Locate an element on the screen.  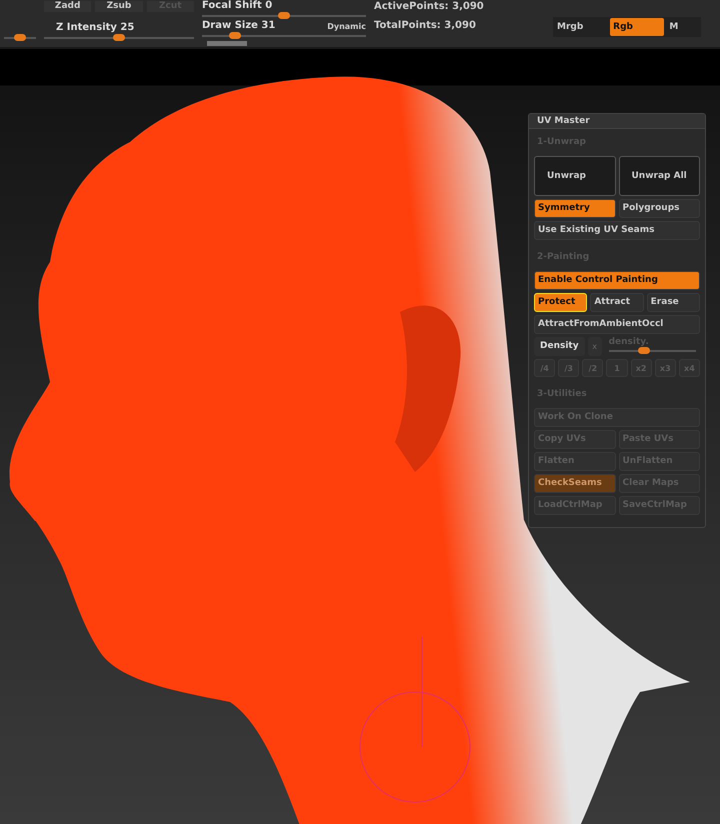
panel-button: Symmetry is located at coordinates (575, 208).